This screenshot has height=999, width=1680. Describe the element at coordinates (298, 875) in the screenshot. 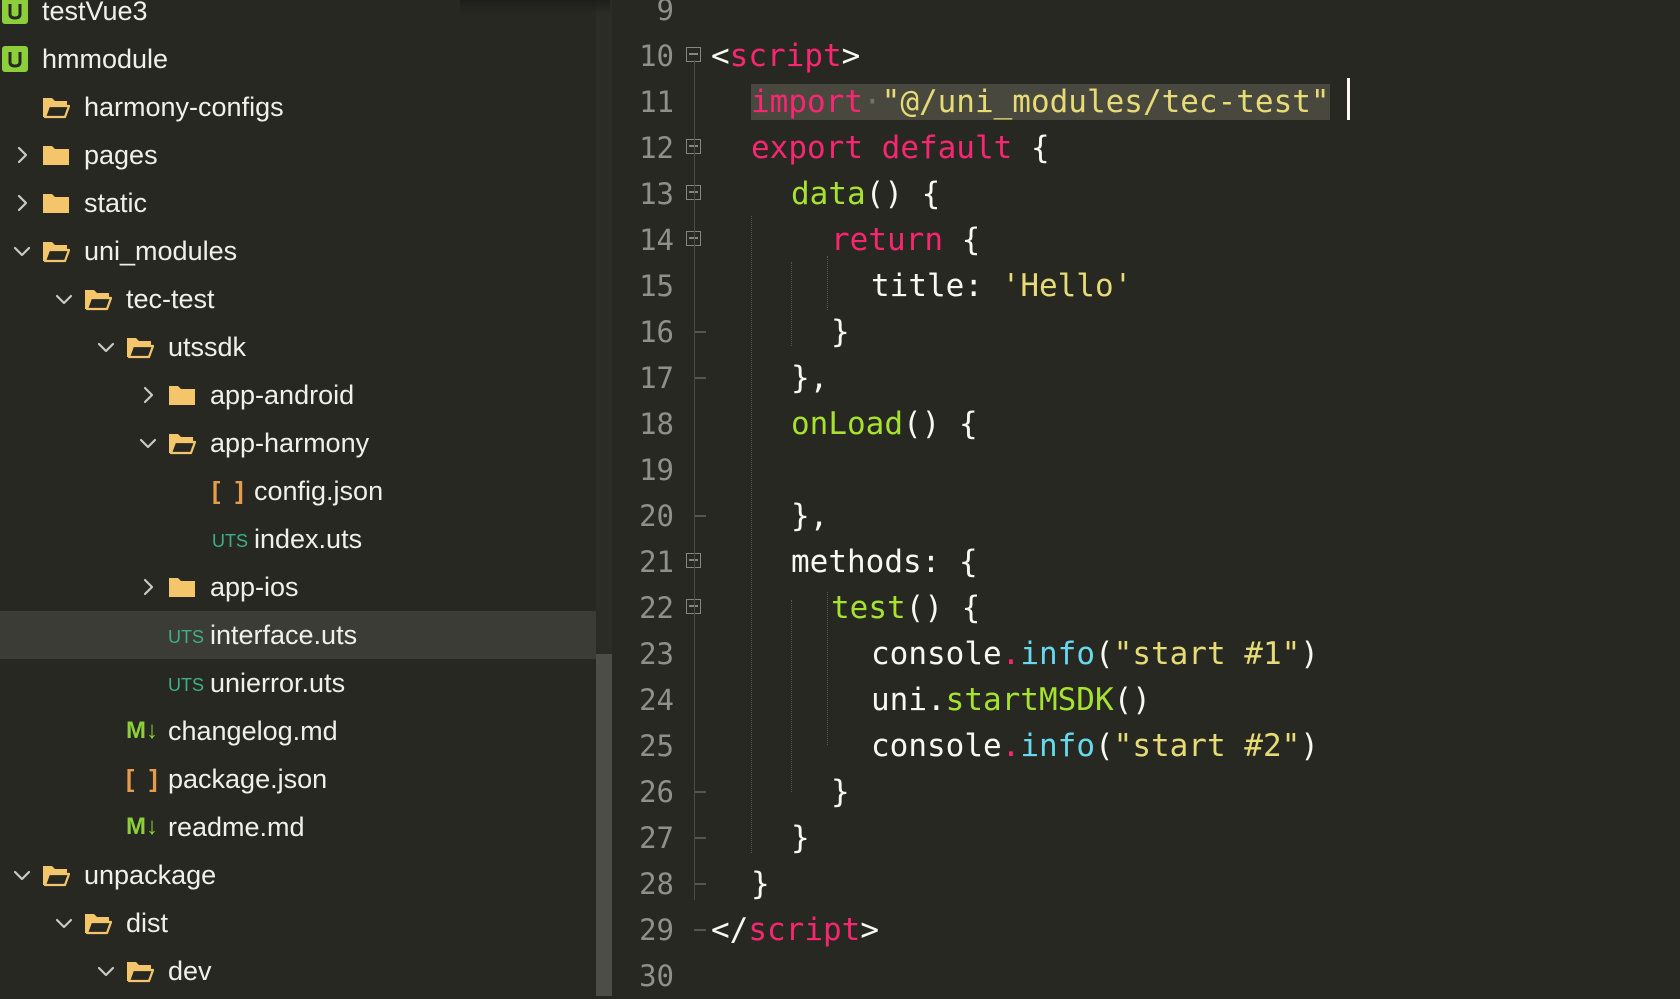

I see `tree-item-unpackage: unpackage` at that location.